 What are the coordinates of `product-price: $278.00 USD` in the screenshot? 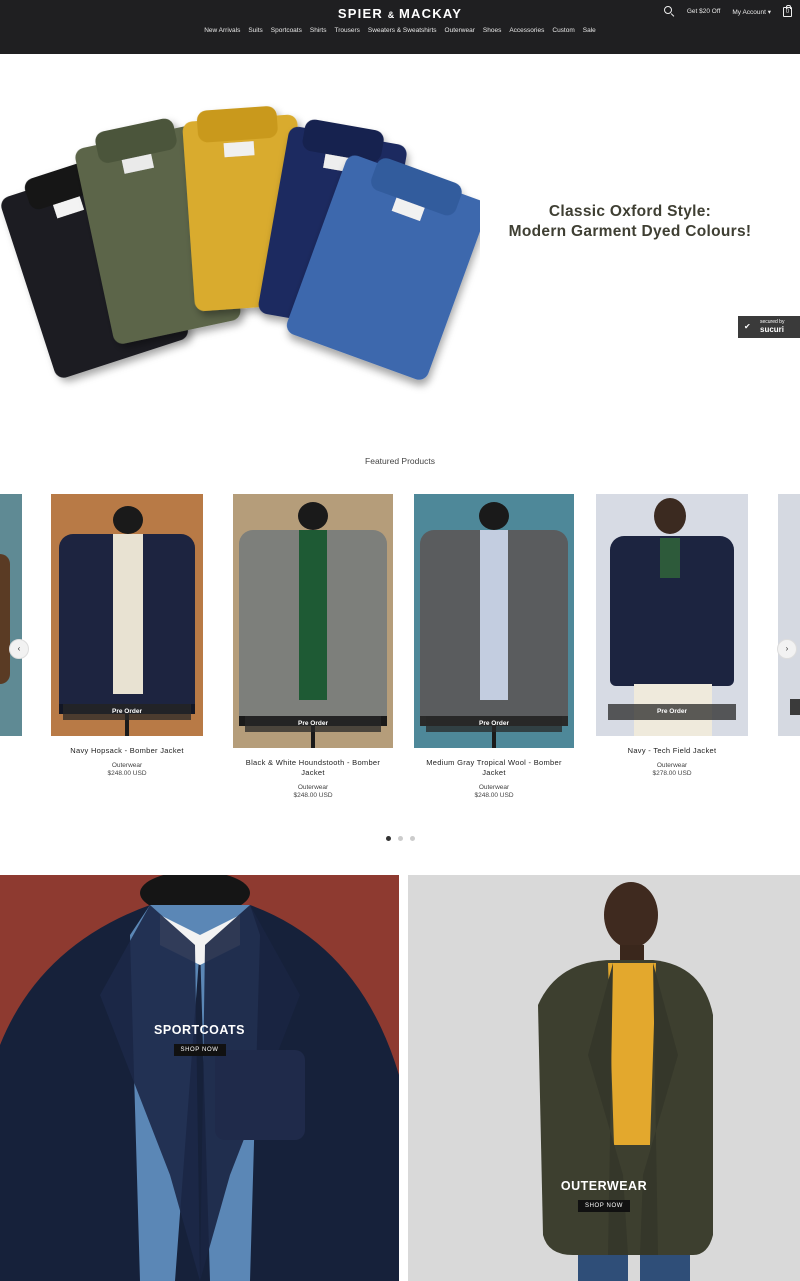 It's located at (672, 773).